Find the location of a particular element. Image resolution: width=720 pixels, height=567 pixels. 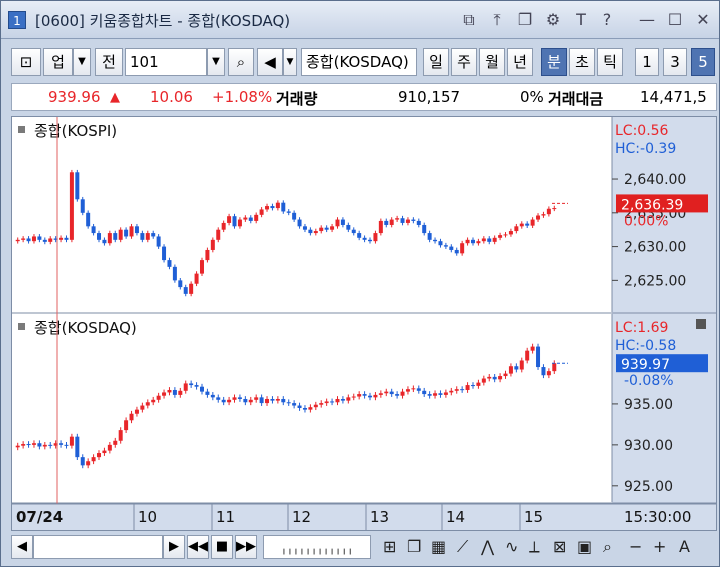

lock-icon: ⊠ is located at coordinates (559, 547).